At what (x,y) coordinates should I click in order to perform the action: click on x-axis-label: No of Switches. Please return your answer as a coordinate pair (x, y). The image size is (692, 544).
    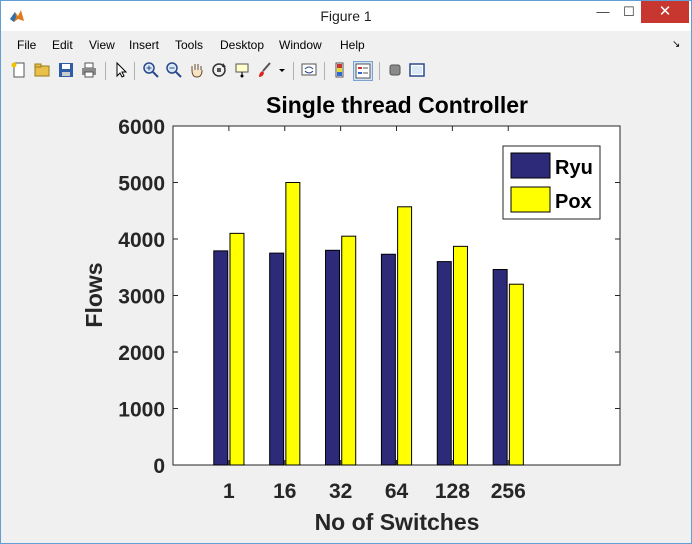
    Looking at the image, I should click on (397, 522).